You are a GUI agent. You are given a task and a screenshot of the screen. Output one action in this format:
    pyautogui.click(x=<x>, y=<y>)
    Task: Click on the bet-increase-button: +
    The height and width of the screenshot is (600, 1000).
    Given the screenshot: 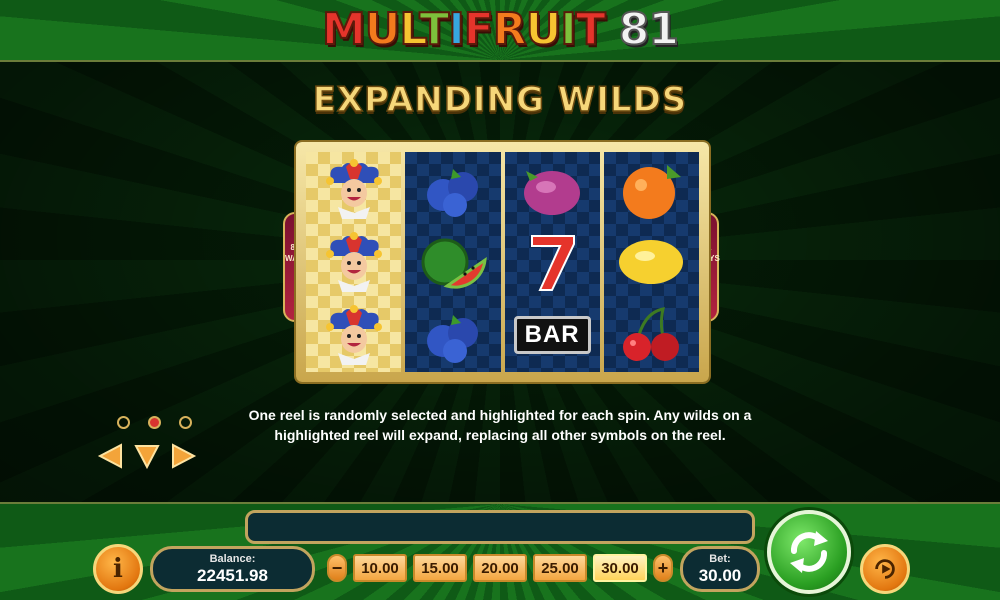 What is the action you would take?
    pyautogui.click(x=663, y=568)
    